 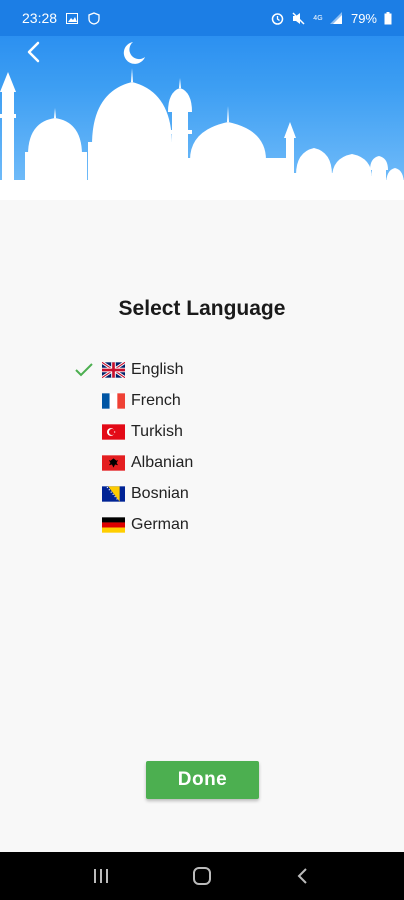 I want to click on language-label: English, so click(x=157, y=369).